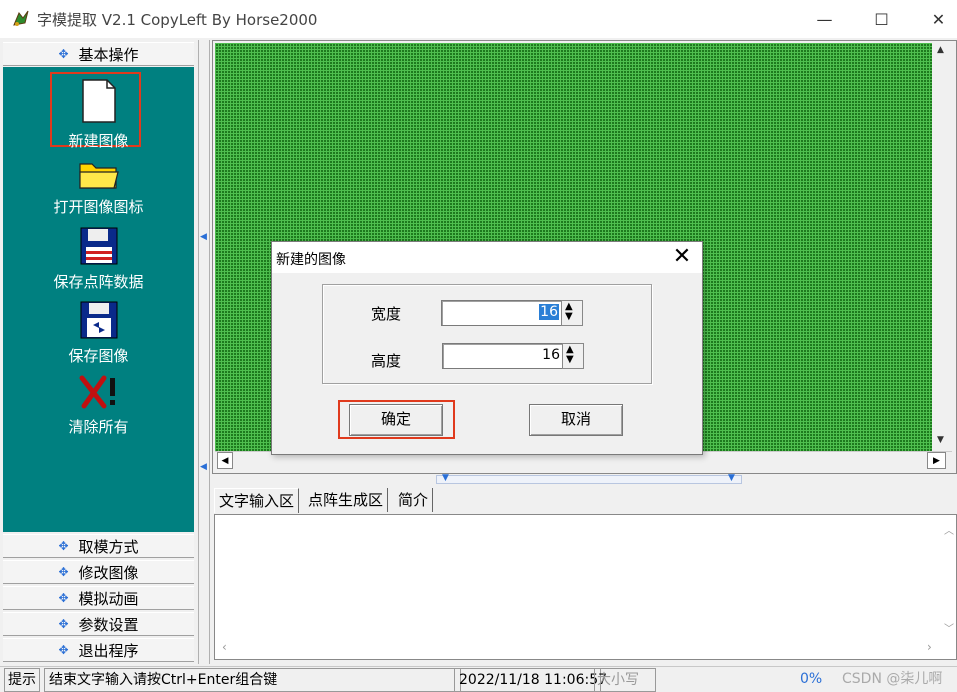 The width and height of the screenshot is (957, 692). What do you see at coordinates (949, 529) in the screenshot?
I see `scroll-up-icon: ︿` at bounding box center [949, 529].